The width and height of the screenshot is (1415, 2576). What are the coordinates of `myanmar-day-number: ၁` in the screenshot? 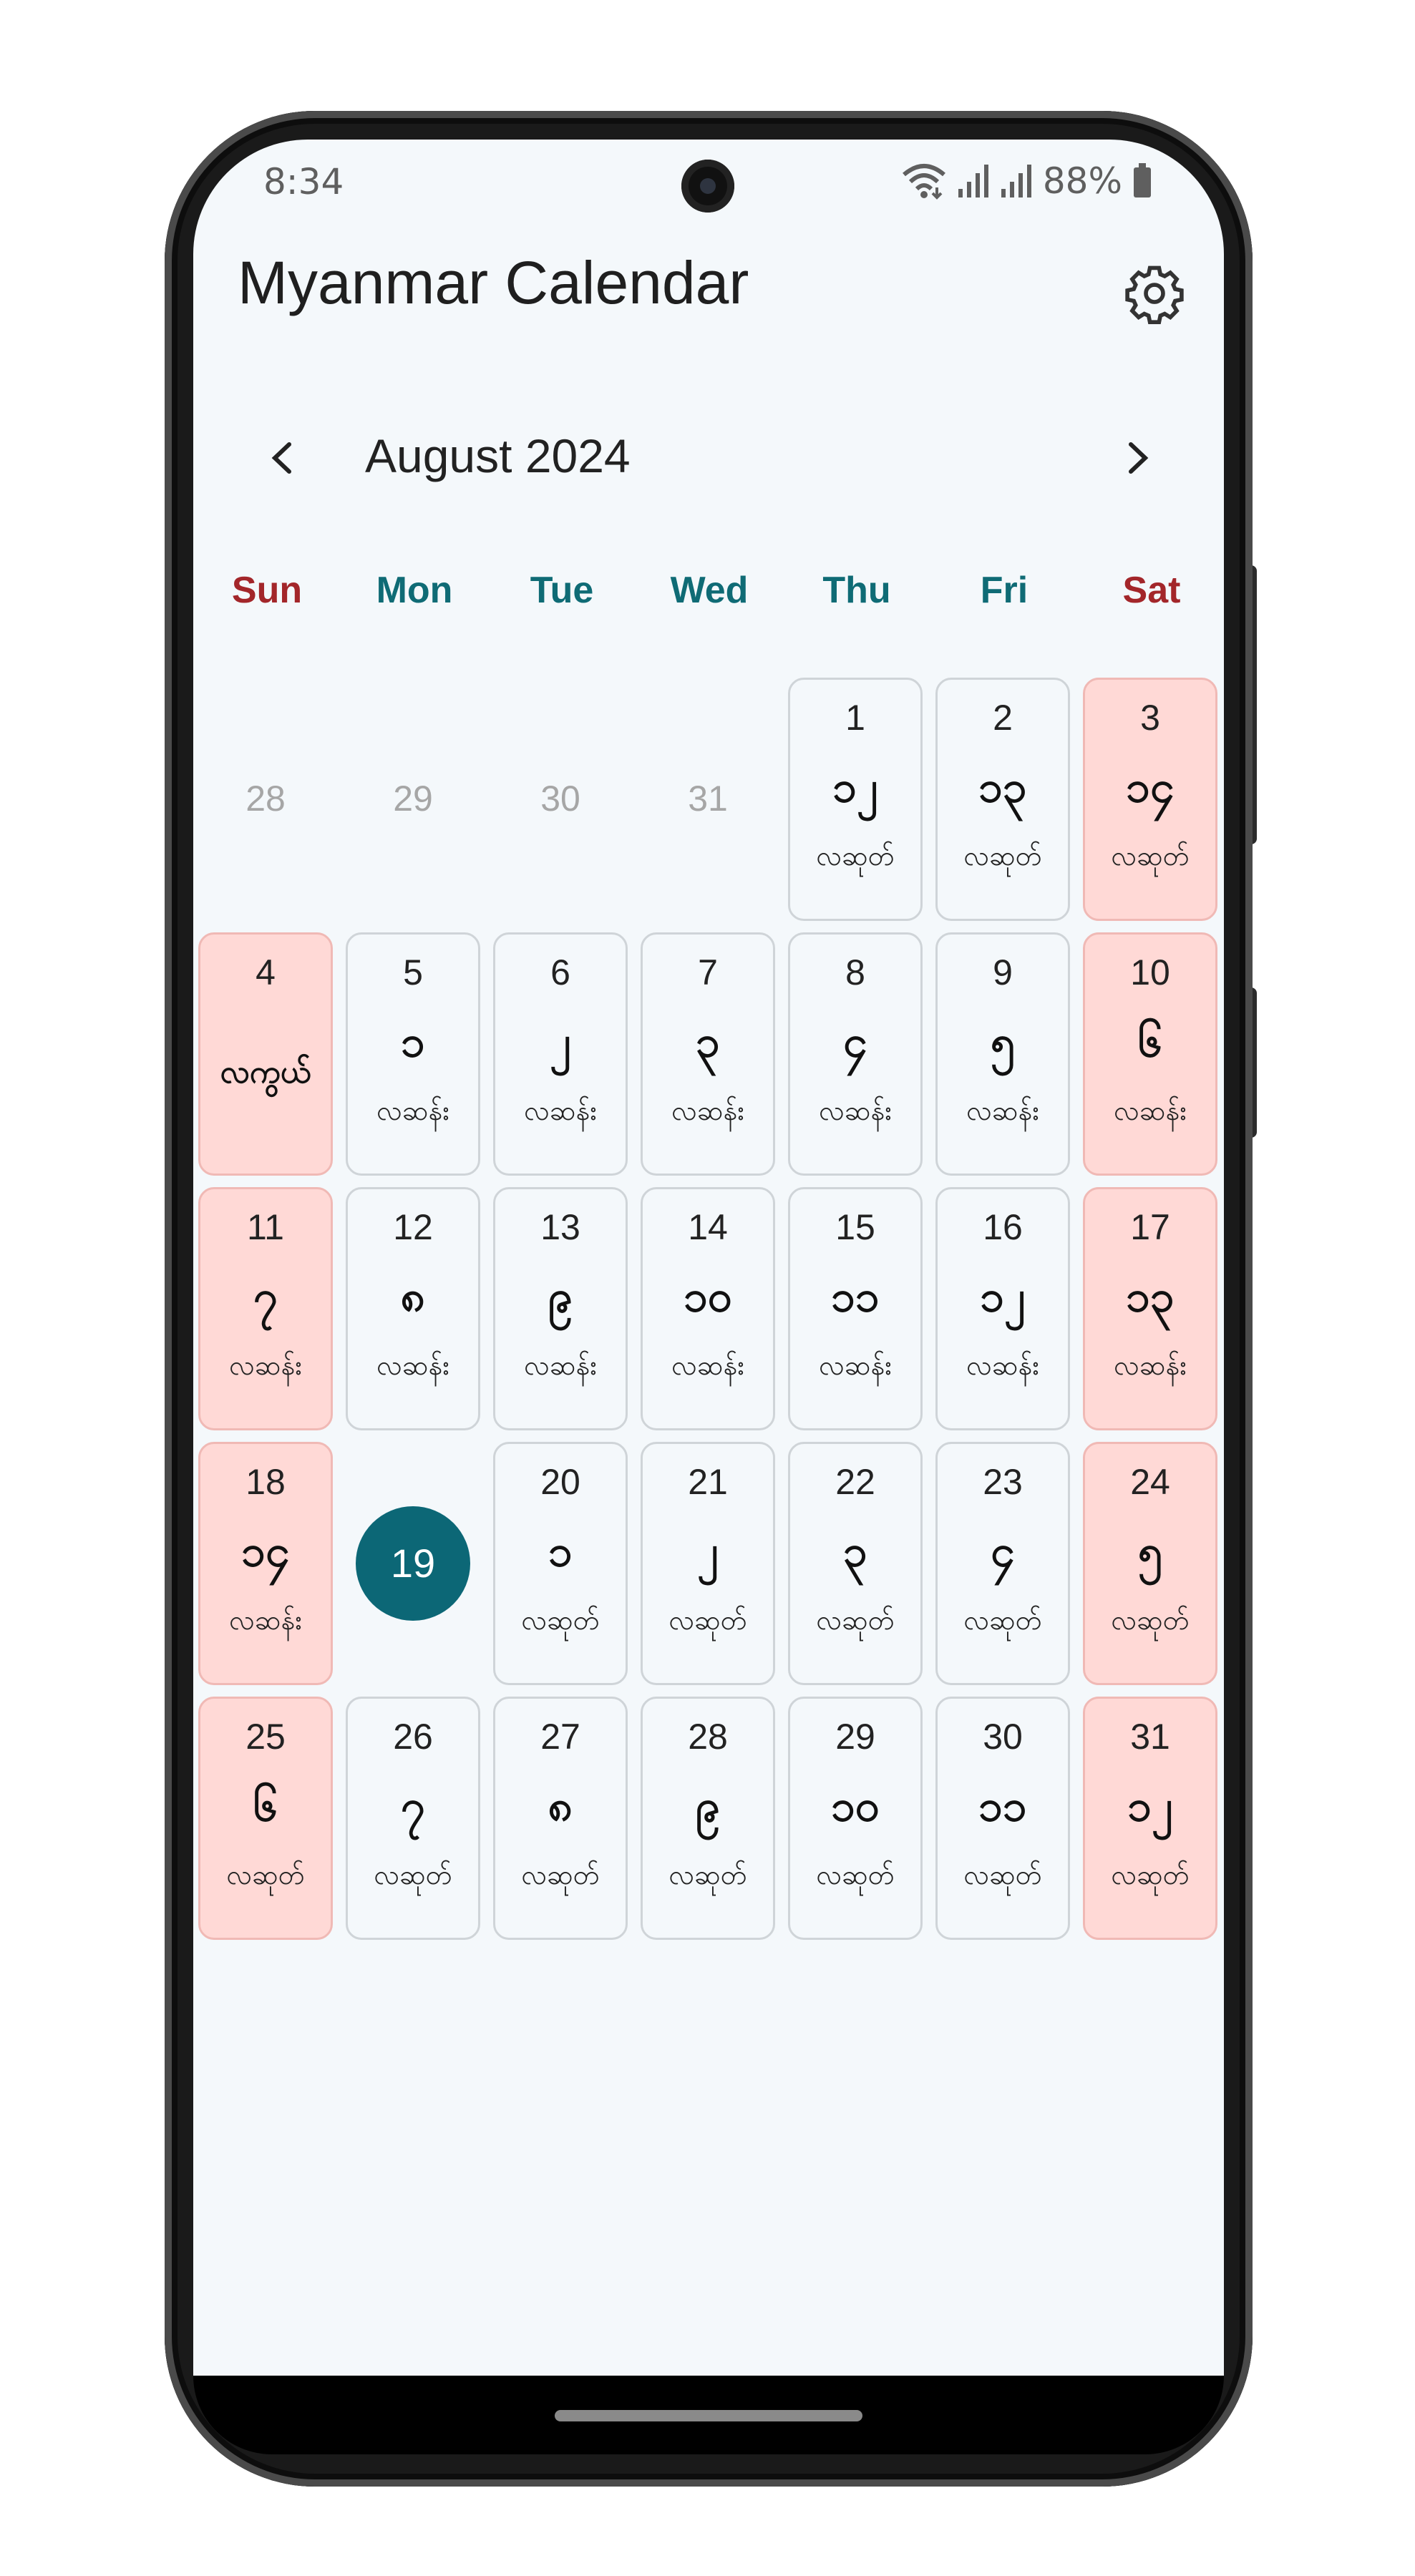 It's located at (560, 1551).